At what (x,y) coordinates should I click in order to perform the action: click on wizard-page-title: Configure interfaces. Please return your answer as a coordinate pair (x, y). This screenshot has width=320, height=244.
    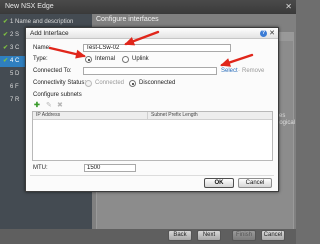
    Looking at the image, I should click on (127, 19).